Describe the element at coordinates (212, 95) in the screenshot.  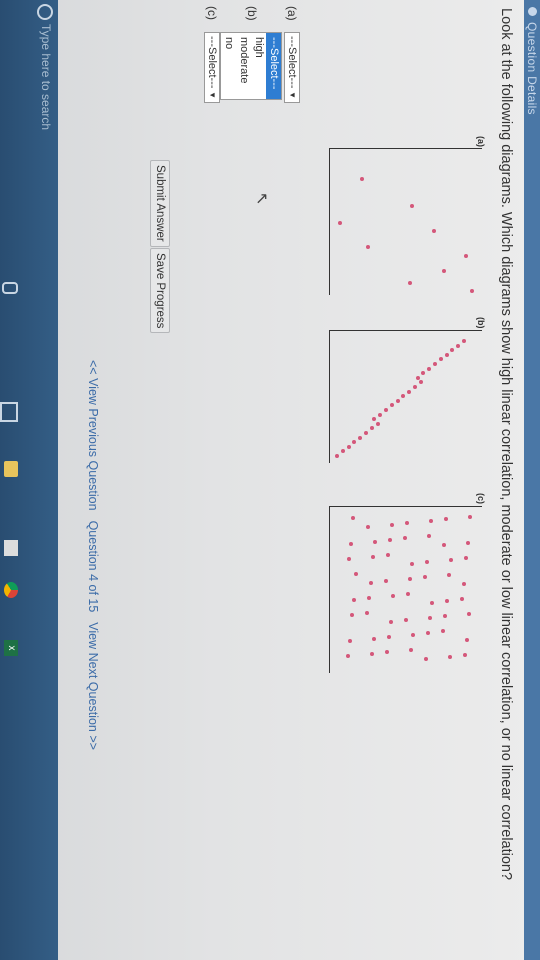
I see `chevron-down-icon: ▼` at that location.